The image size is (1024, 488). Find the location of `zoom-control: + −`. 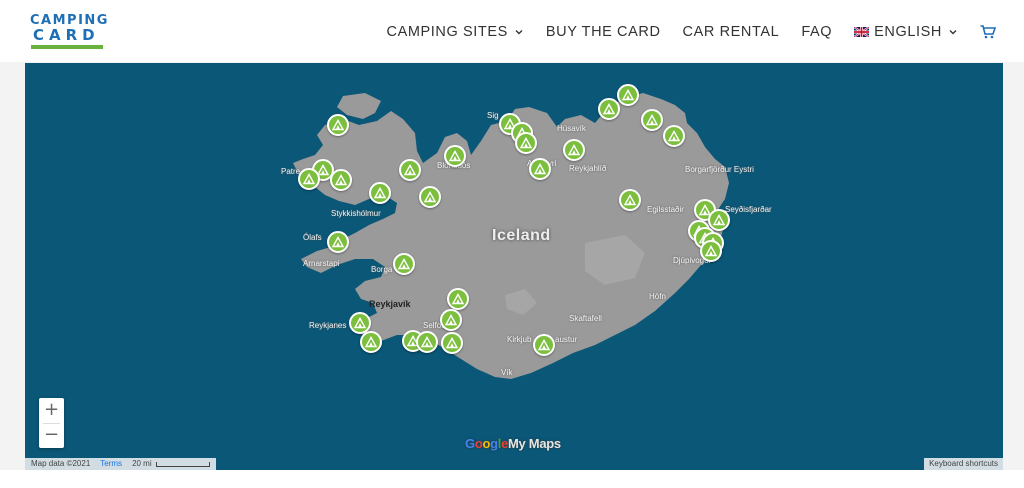

zoom-control: + − is located at coordinates (51, 423).